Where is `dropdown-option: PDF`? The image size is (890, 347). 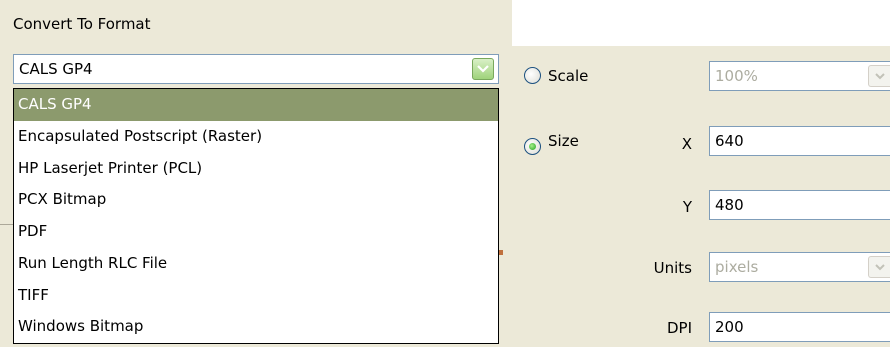
dropdown-option: PDF is located at coordinates (256, 232).